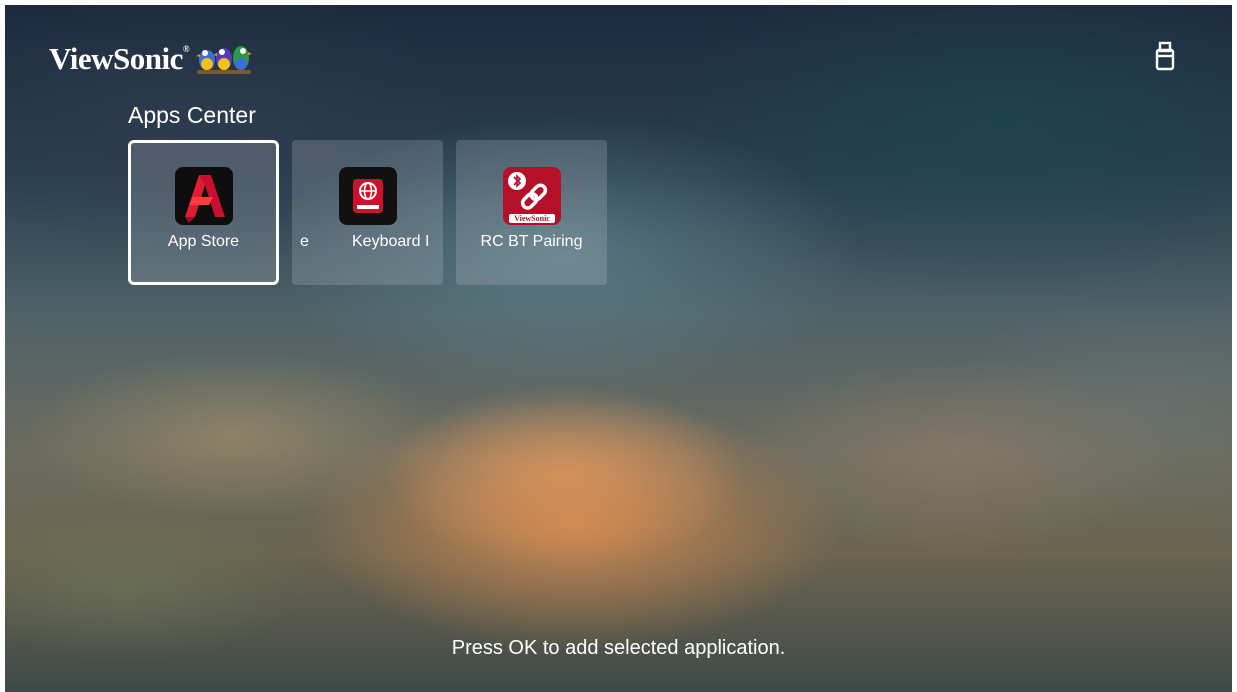  What do you see at coordinates (532, 218) in the screenshot?
I see `rc-bt-icon-brand-text: ViewSonic` at bounding box center [532, 218].